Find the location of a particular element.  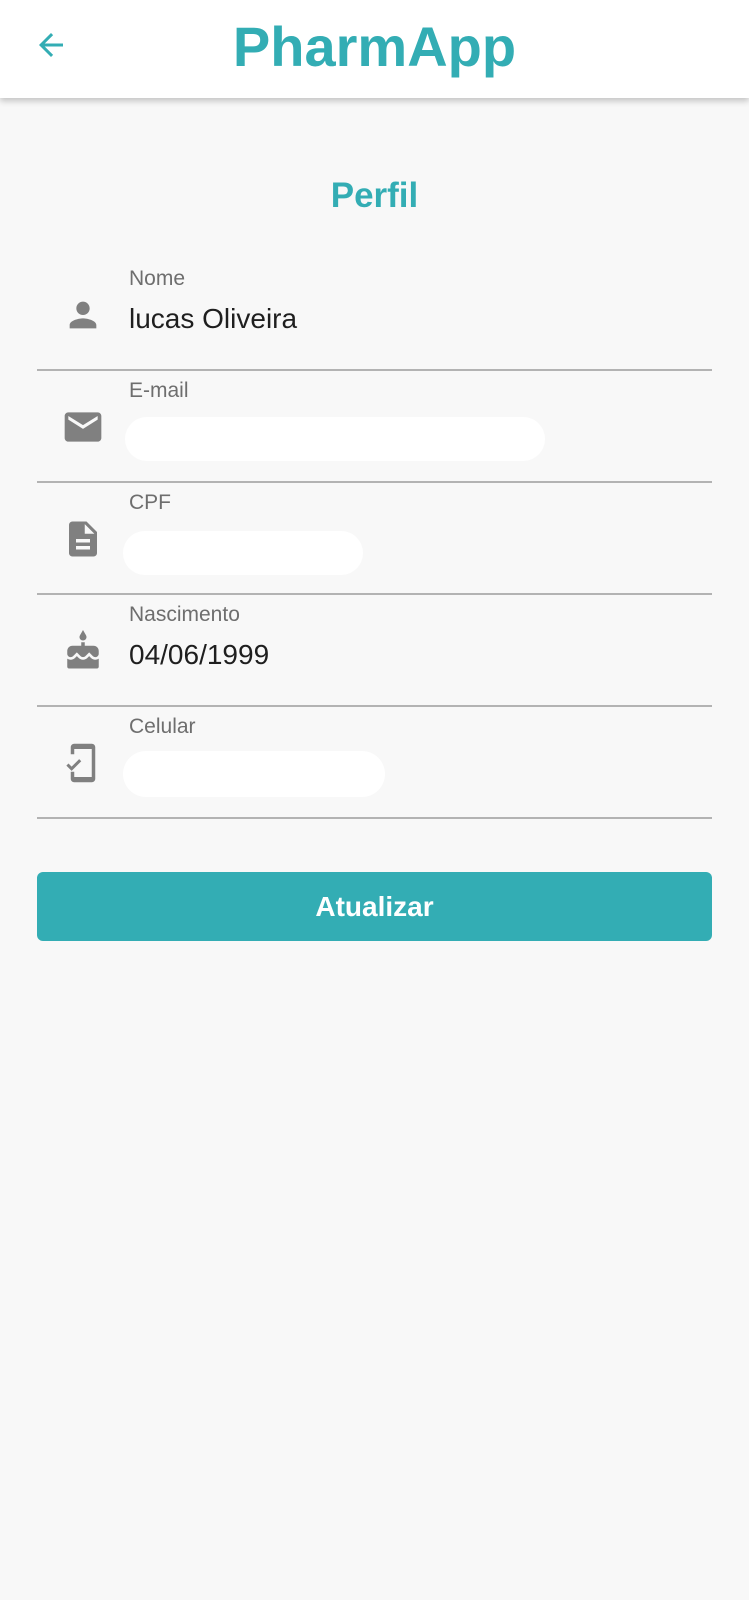

update-button: Atualizar is located at coordinates (374, 906).